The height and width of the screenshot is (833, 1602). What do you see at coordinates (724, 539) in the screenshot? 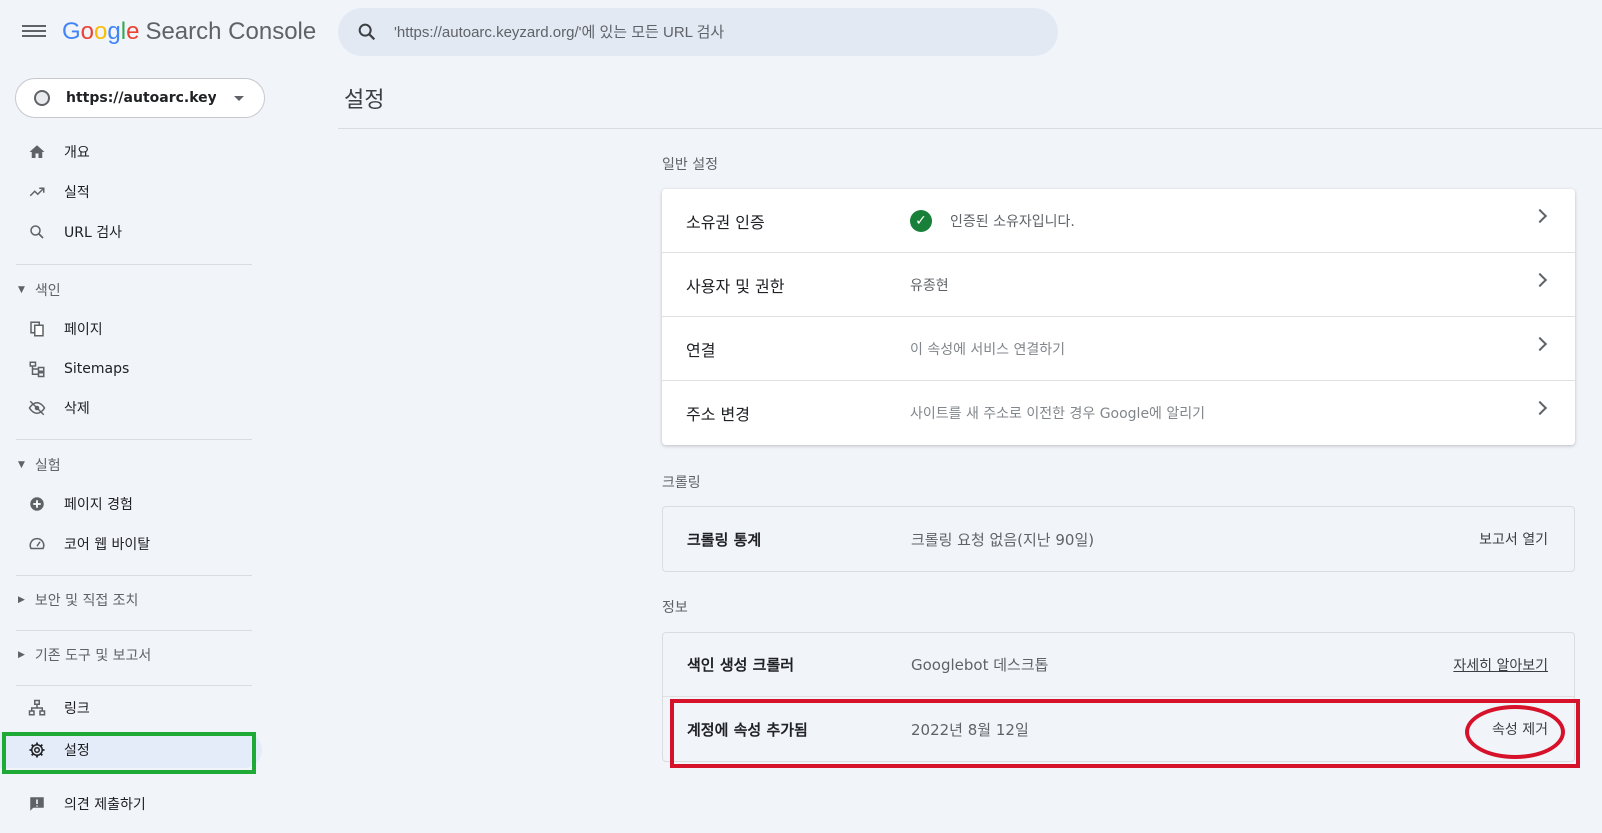
I see `row-label: 크롤링 통계` at bounding box center [724, 539].